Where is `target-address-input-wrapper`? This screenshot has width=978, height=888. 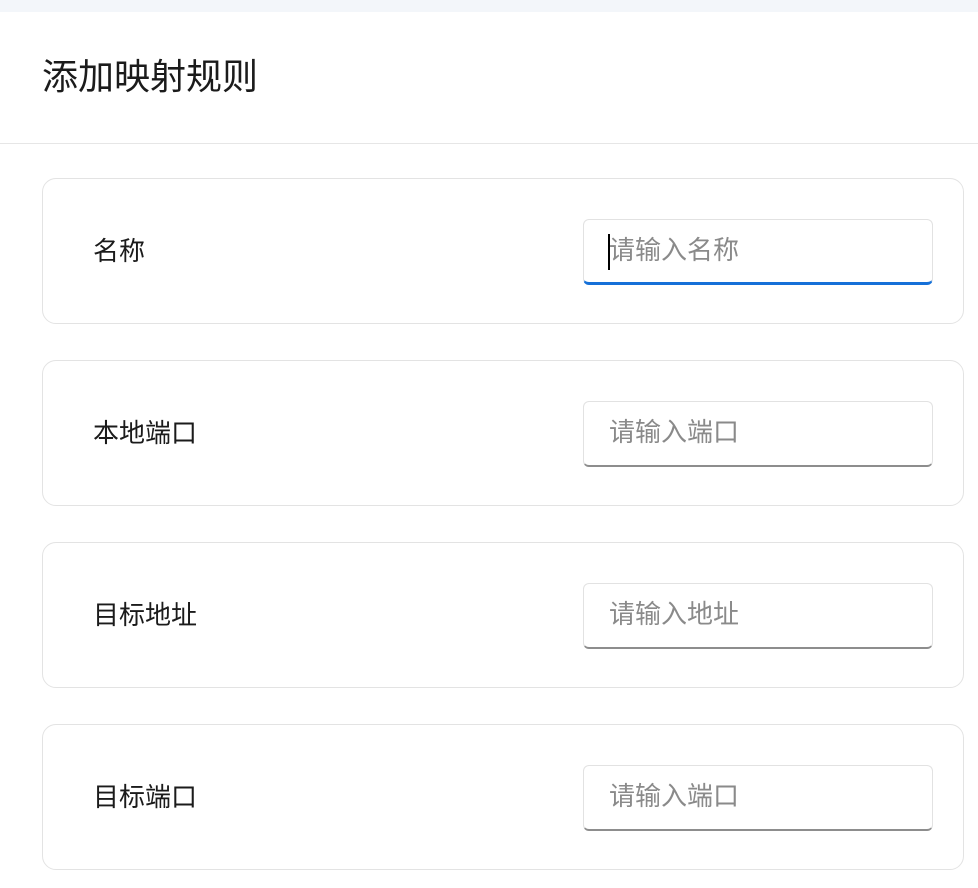 target-address-input-wrapper is located at coordinates (758, 616).